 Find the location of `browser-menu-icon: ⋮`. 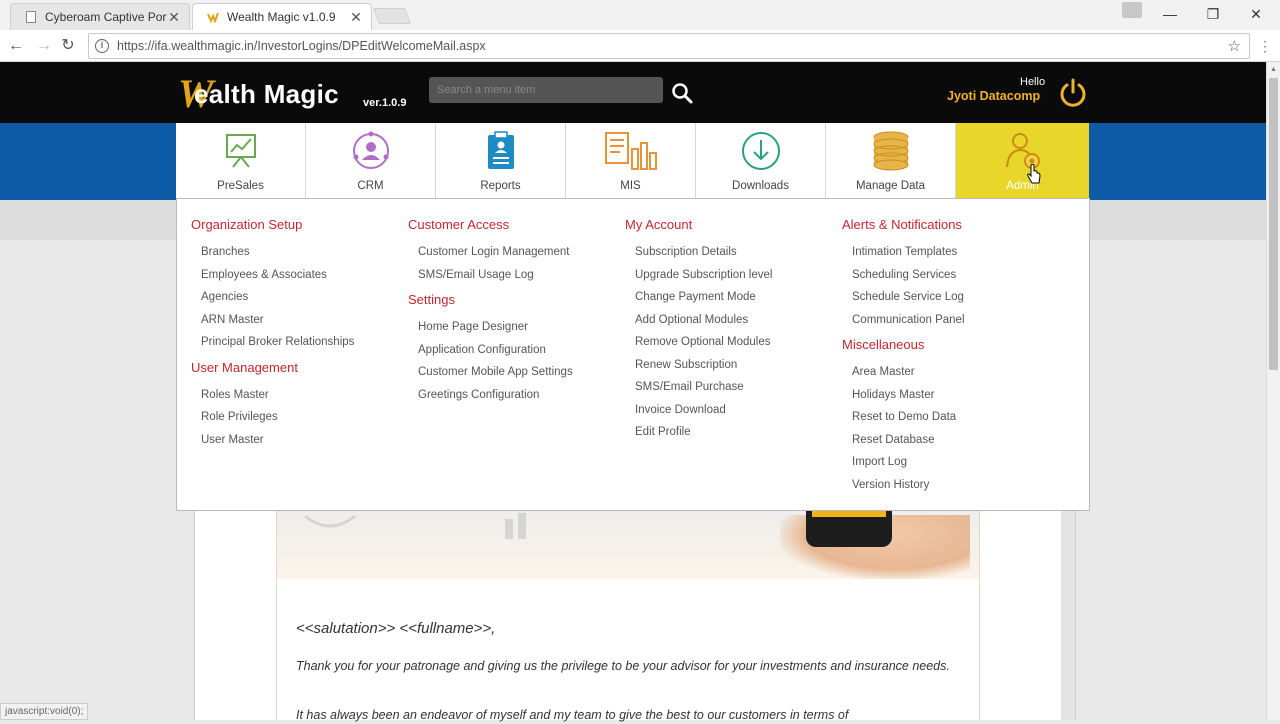

browser-menu-icon: ⋮ is located at coordinates (1265, 46).